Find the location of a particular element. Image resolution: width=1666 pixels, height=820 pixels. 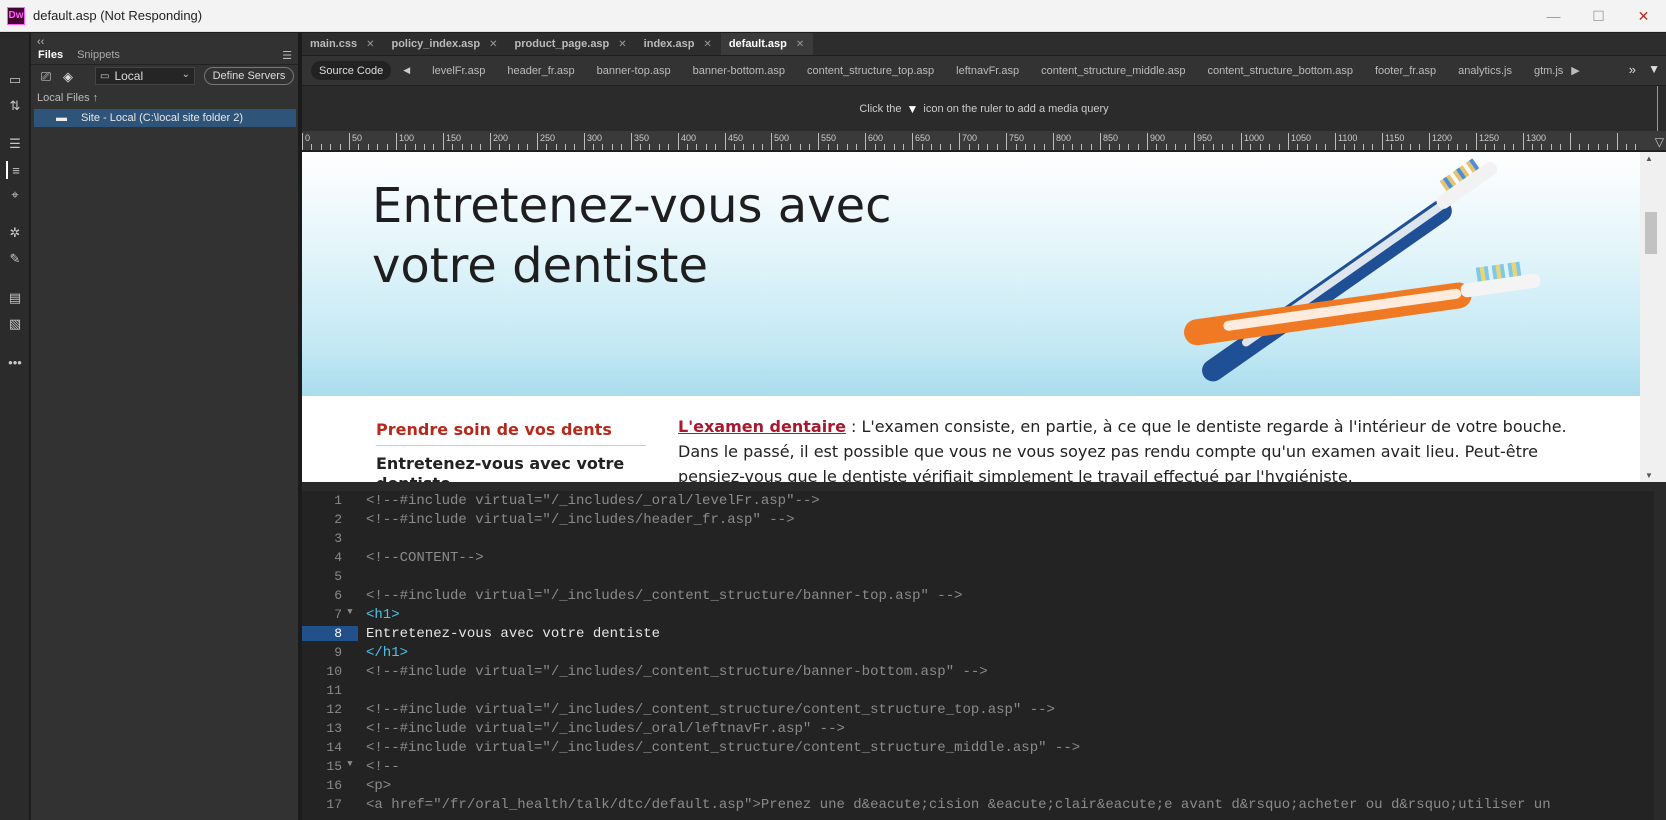

site-select: ▭ Local ⌄ is located at coordinates (145, 76).